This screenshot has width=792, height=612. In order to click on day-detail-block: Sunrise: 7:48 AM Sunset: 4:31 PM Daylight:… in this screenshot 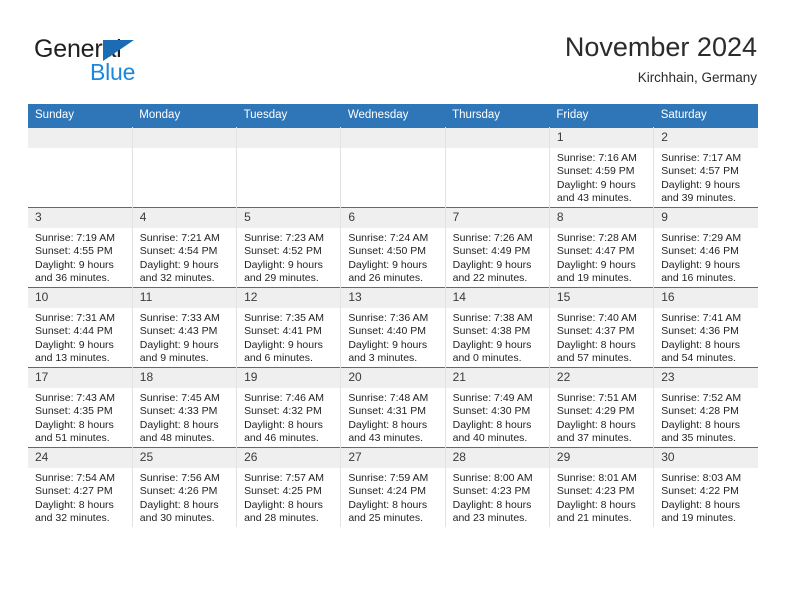, I will do `click(392, 417)`.